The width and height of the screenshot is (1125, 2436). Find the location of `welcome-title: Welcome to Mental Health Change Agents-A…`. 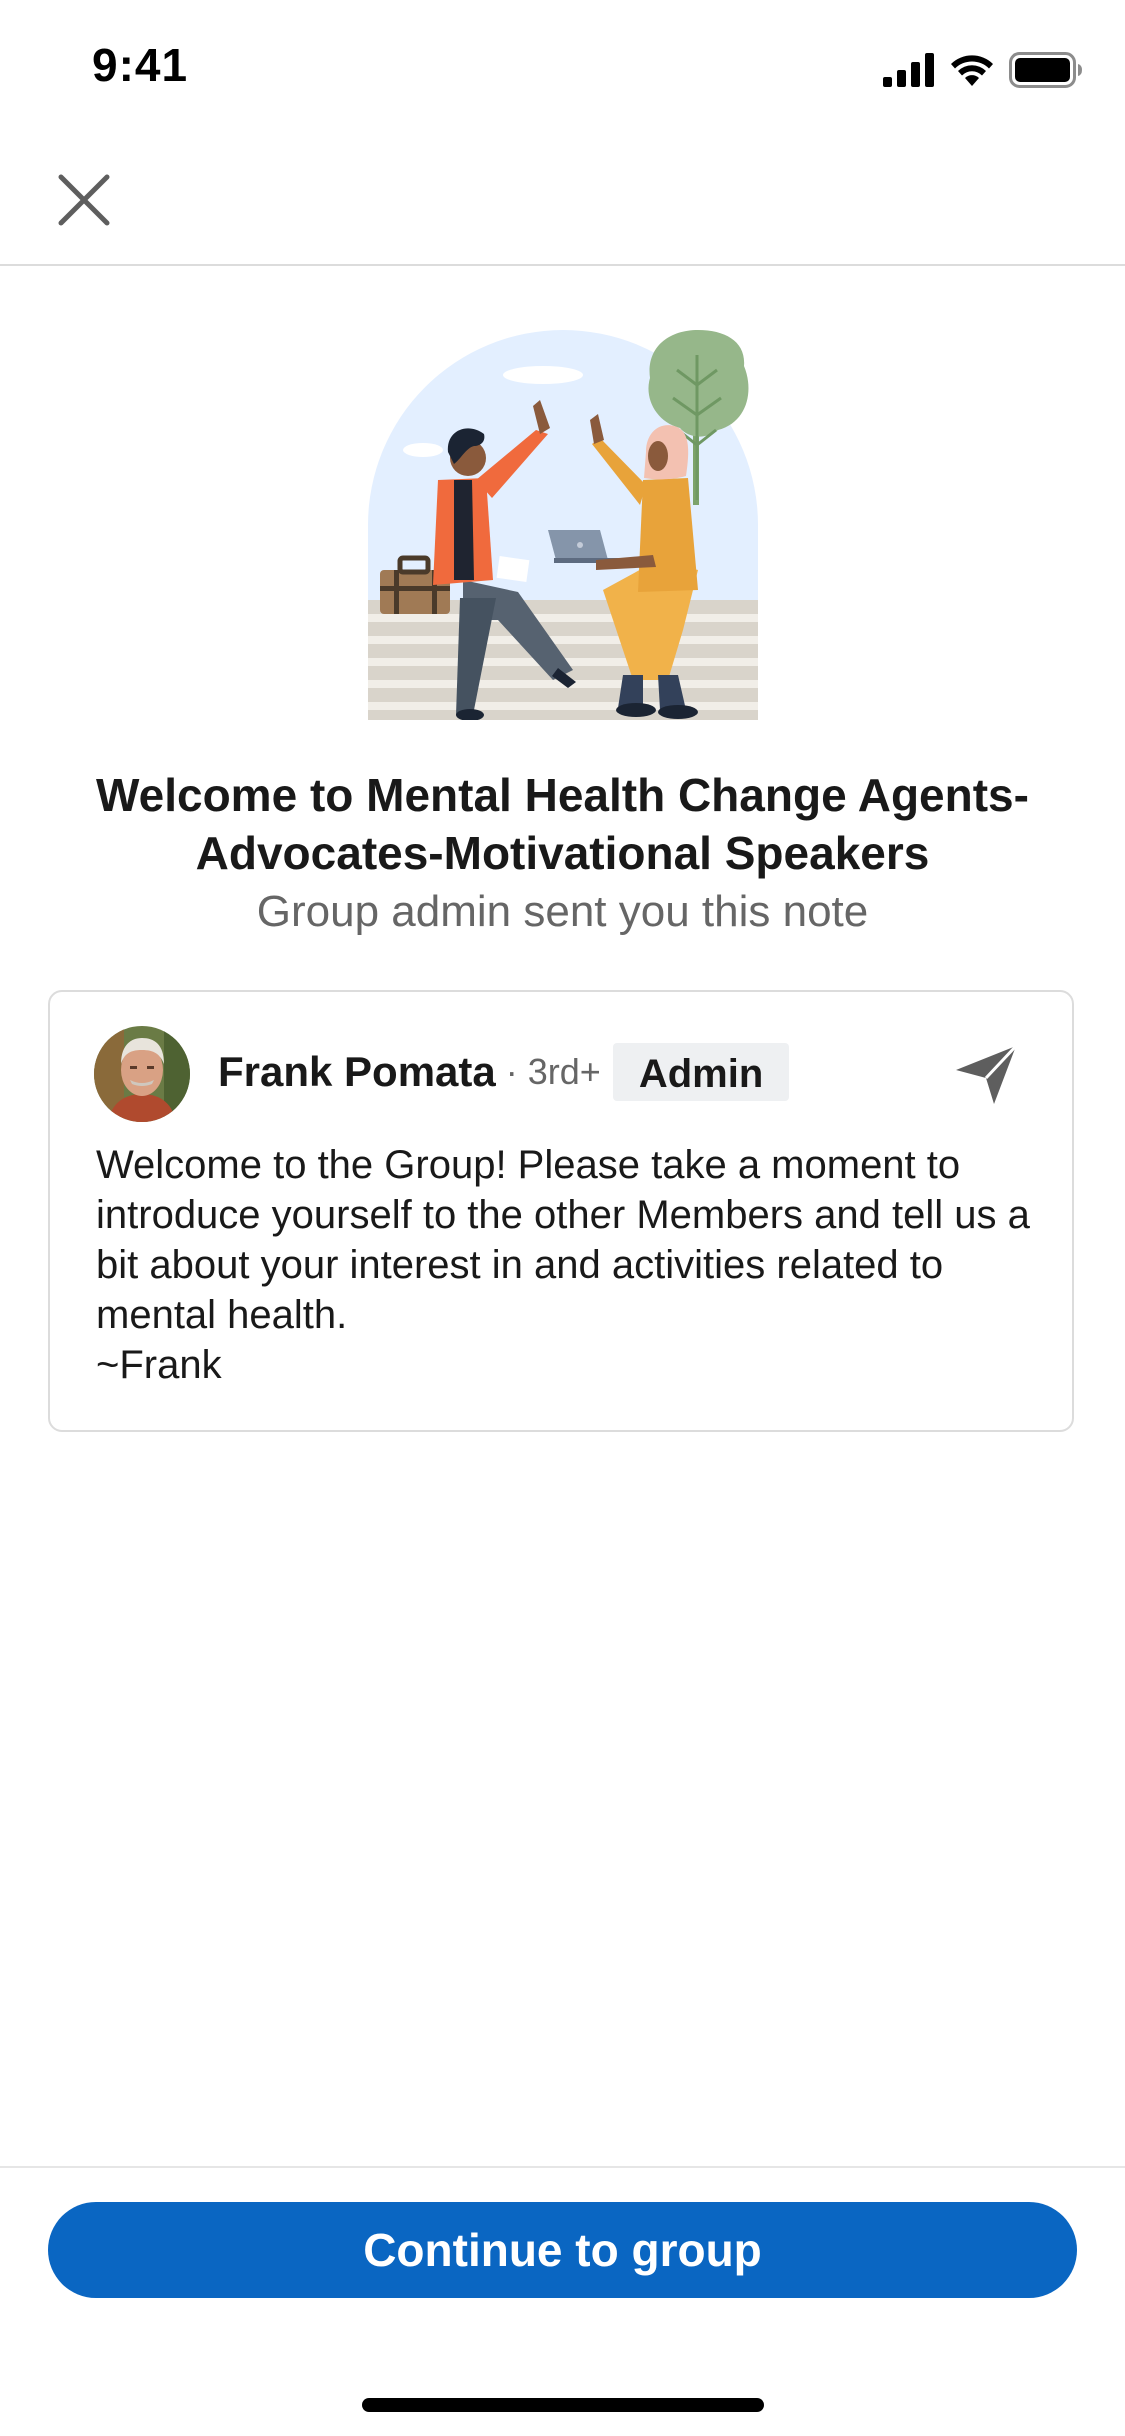

welcome-title: Welcome to Mental Health Change Agents-A… is located at coordinates (562, 824).